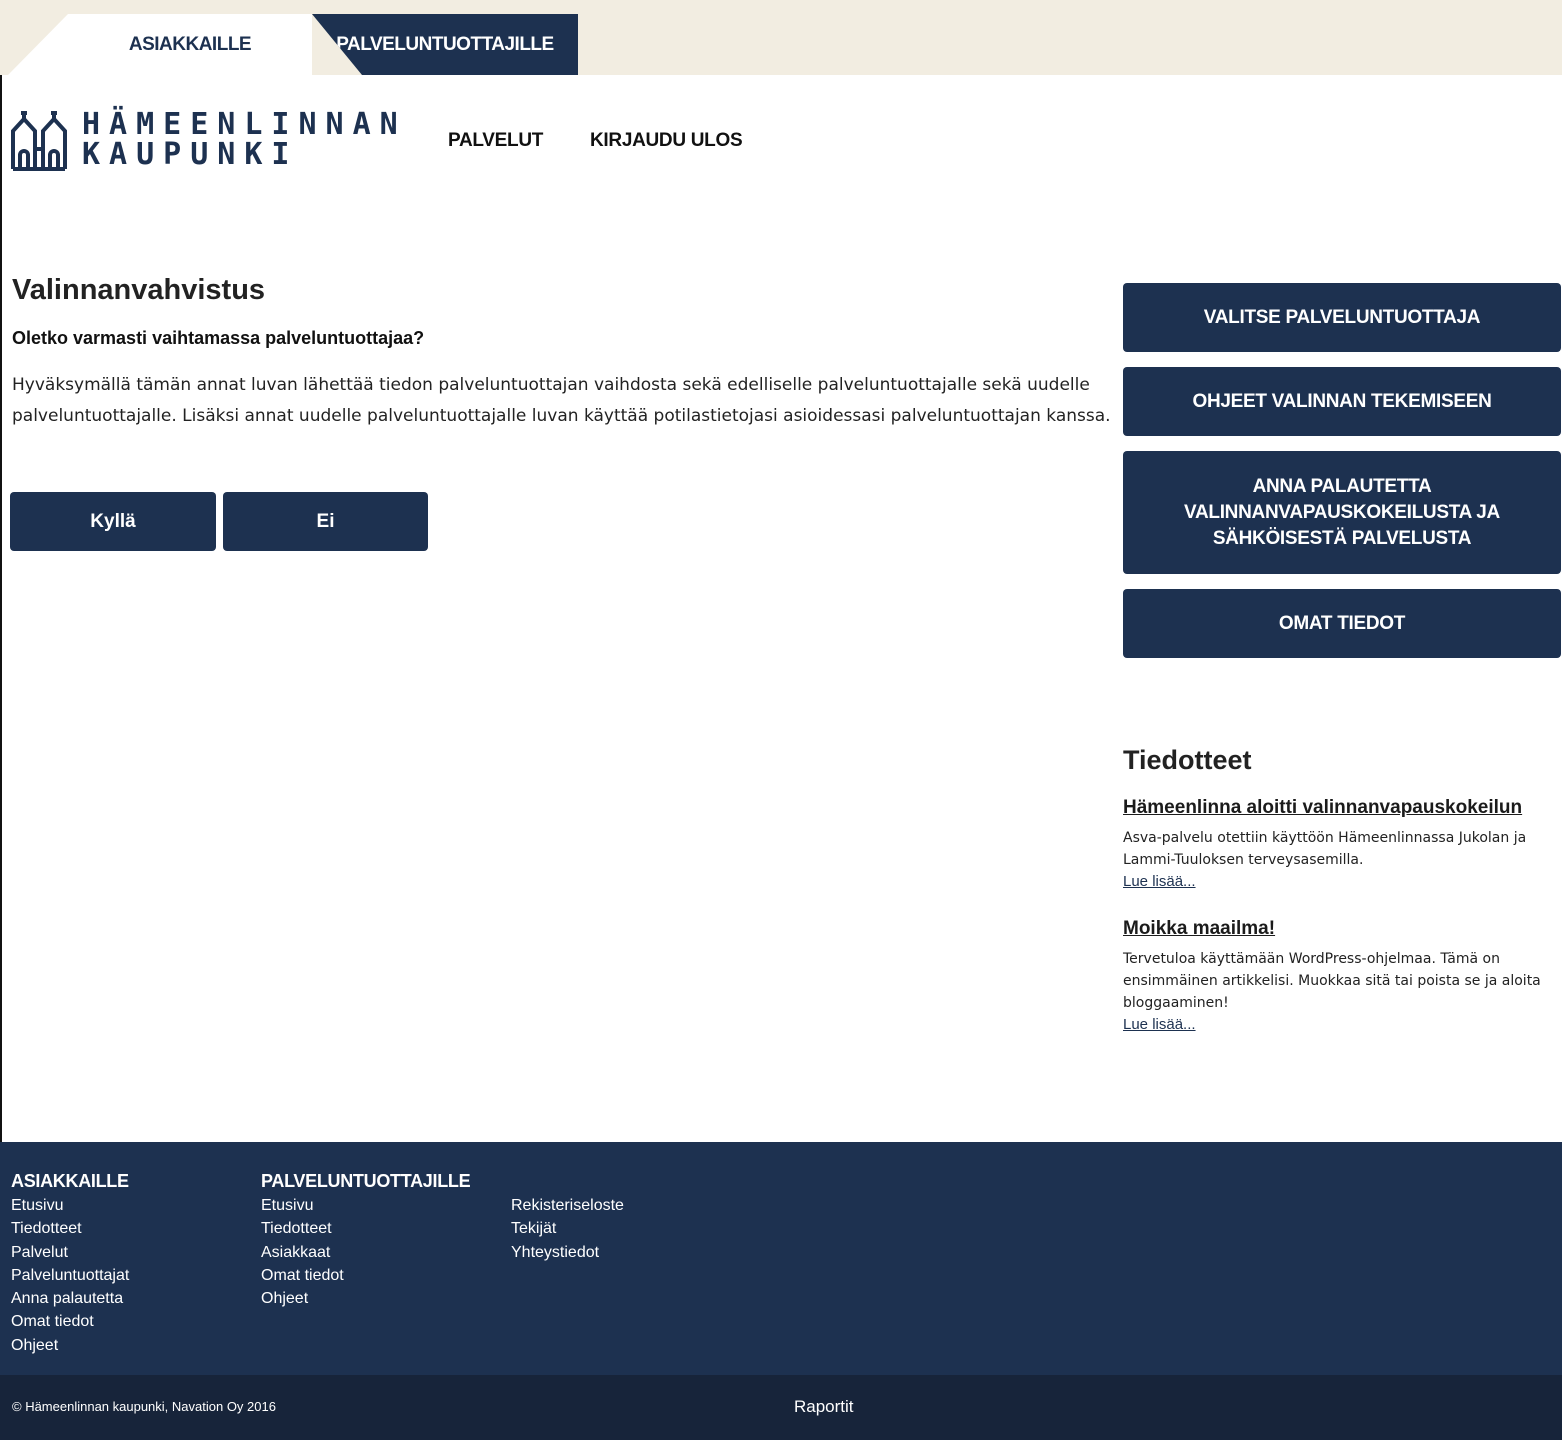 Image resolution: width=1562 pixels, height=1440 pixels. What do you see at coordinates (495, 141) in the screenshot?
I see `nav-services: PALVELUT` at bounding box center [495, 141].